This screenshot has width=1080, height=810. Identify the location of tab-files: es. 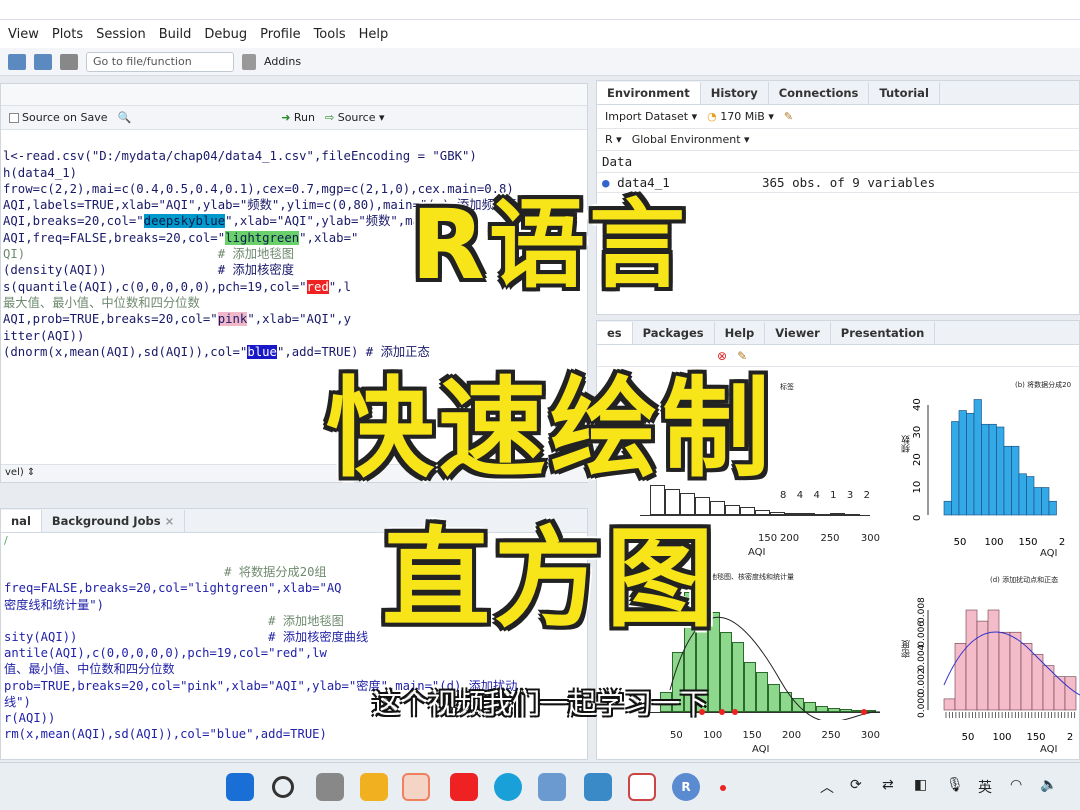
(615, 333).